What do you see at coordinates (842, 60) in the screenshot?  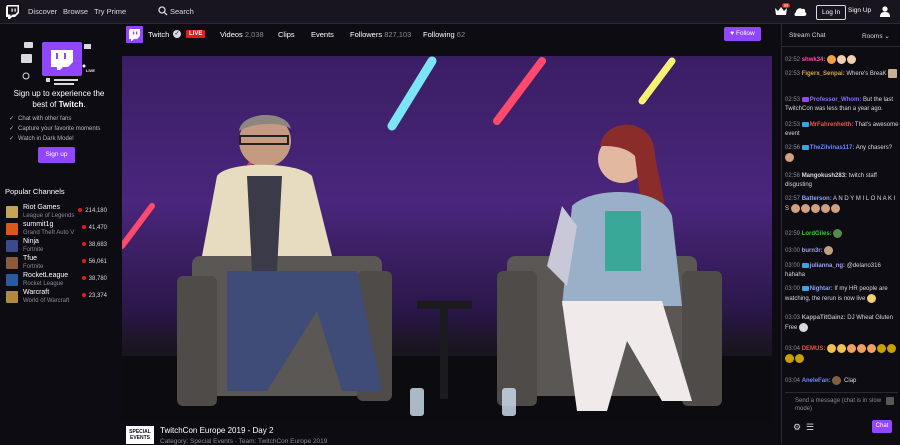 I see `chat-message: 02:52 shwk34:` at bounding box center [842, 60].